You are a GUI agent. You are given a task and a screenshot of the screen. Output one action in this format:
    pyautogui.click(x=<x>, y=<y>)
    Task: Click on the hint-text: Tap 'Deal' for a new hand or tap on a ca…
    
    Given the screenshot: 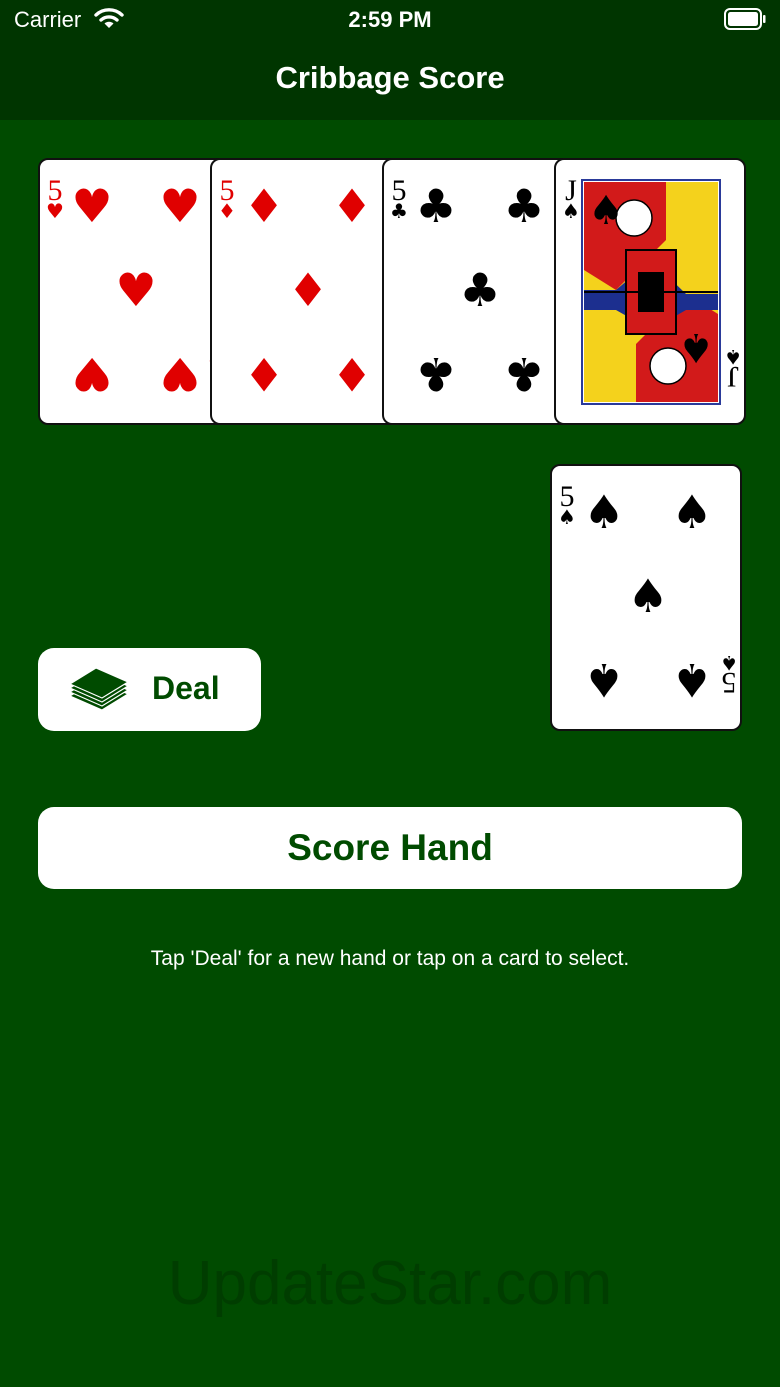 What is the action you would take?
    pyautogui.click(x=390, y=958)
    